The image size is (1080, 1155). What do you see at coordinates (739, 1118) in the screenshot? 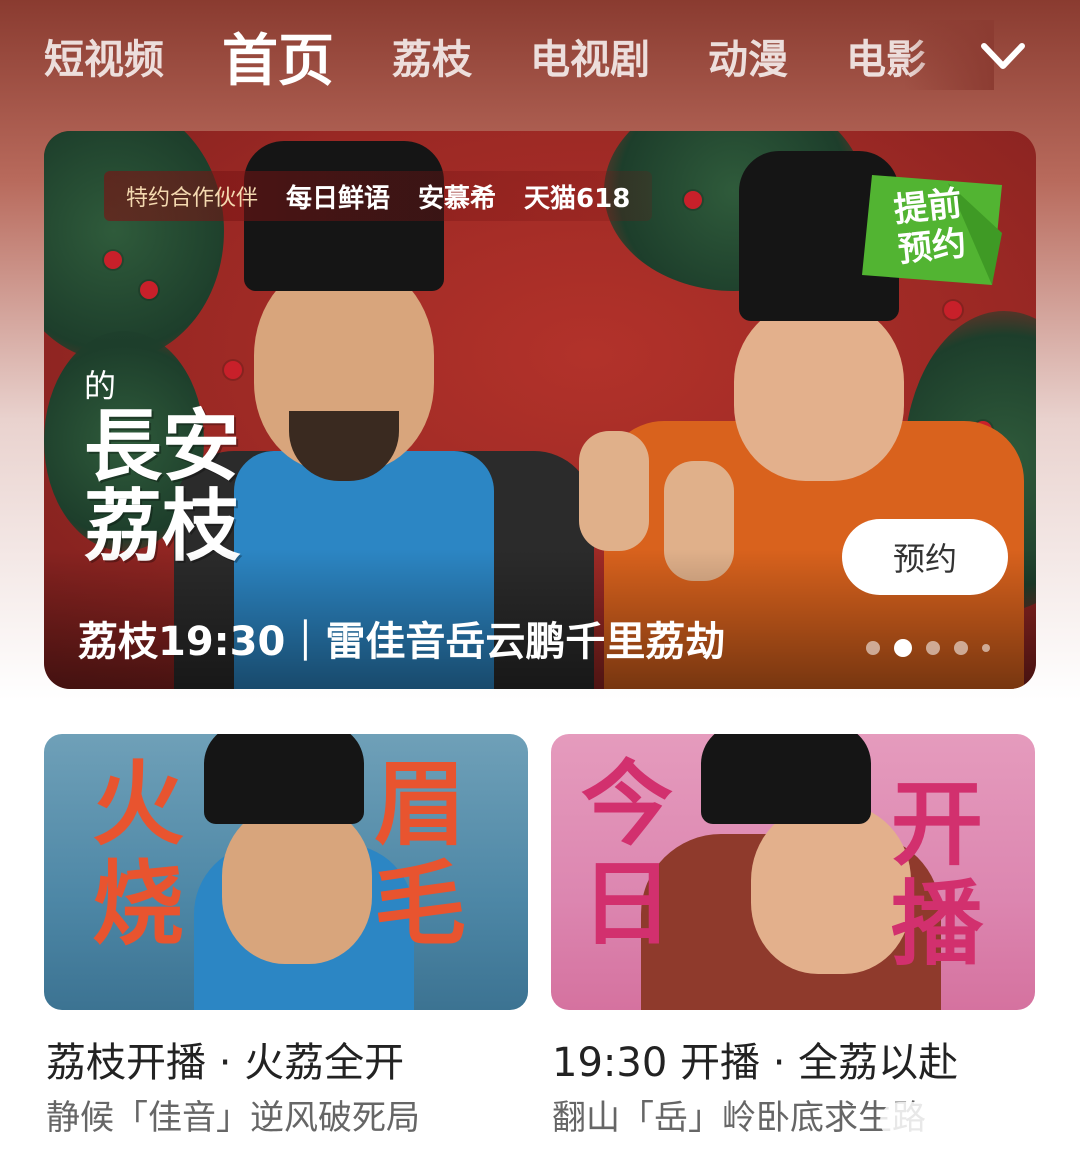
I see `card-subtitle-right: 翻山「岳」岭卧底求生路` at bounding box center [739, 1118].